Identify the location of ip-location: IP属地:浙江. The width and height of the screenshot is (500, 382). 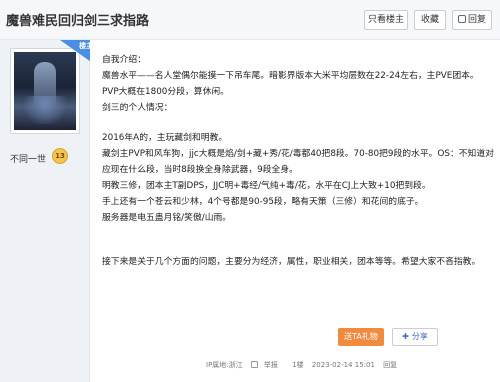
(224, 365).